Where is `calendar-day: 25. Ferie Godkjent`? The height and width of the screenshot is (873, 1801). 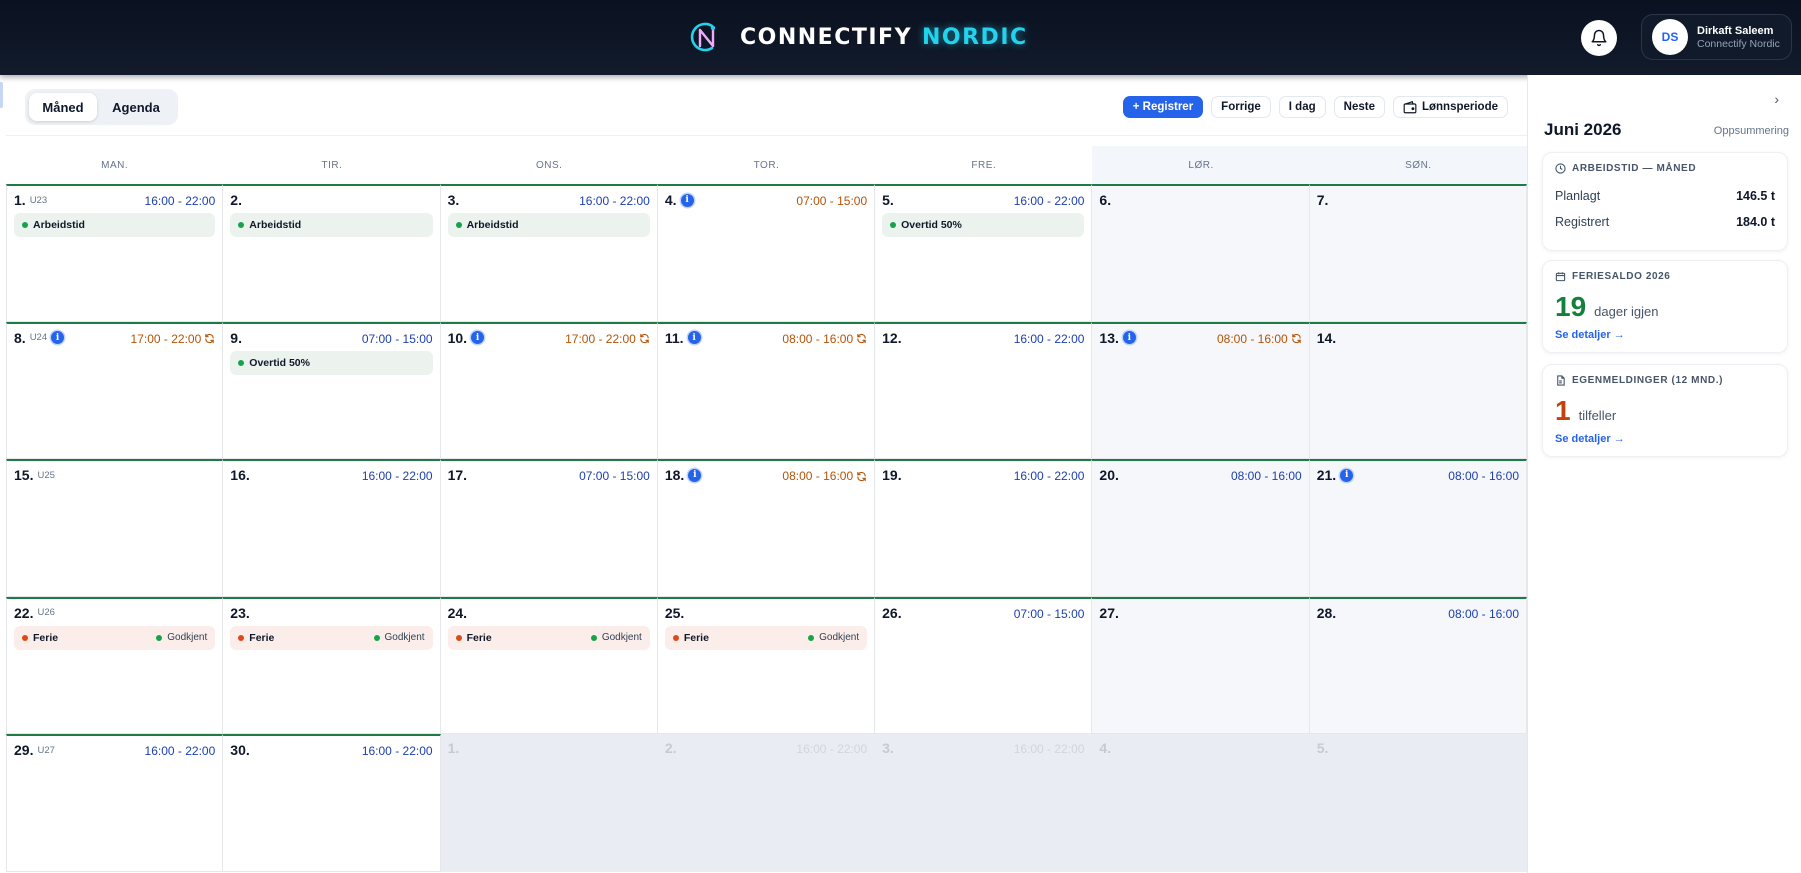 calendar-day: 25. Ferie Godkjent is located at coordinates (766, 665).